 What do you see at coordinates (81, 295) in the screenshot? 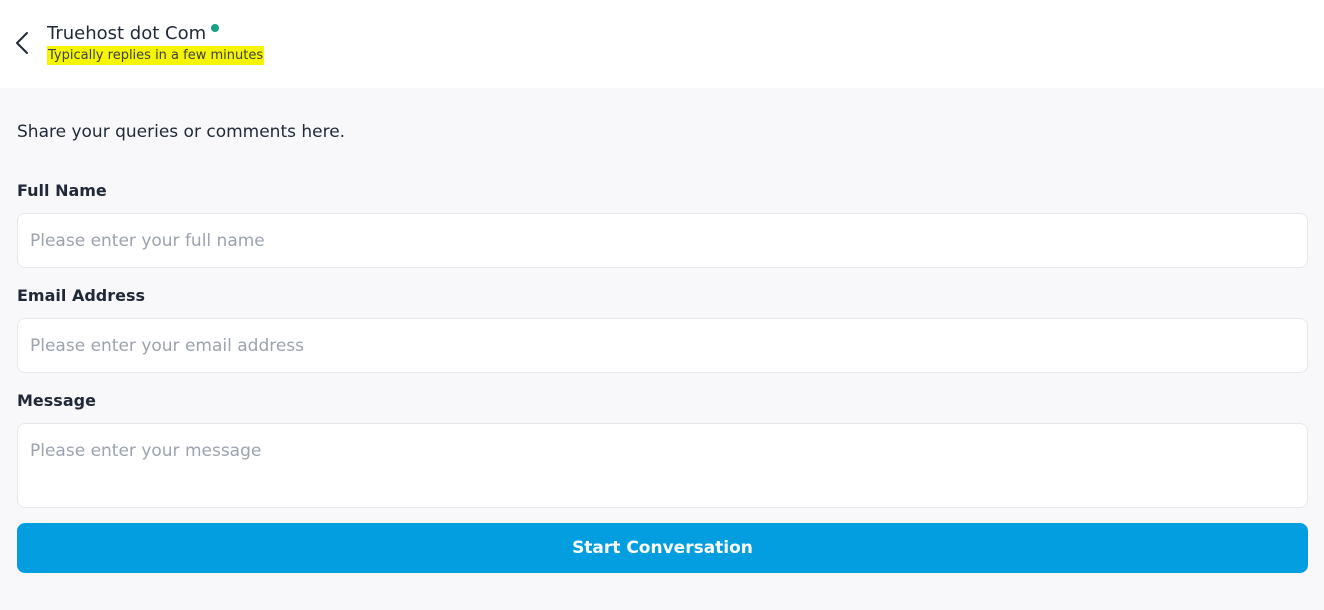
I see `email-label: Email Address` at bounding box center [81, 295].